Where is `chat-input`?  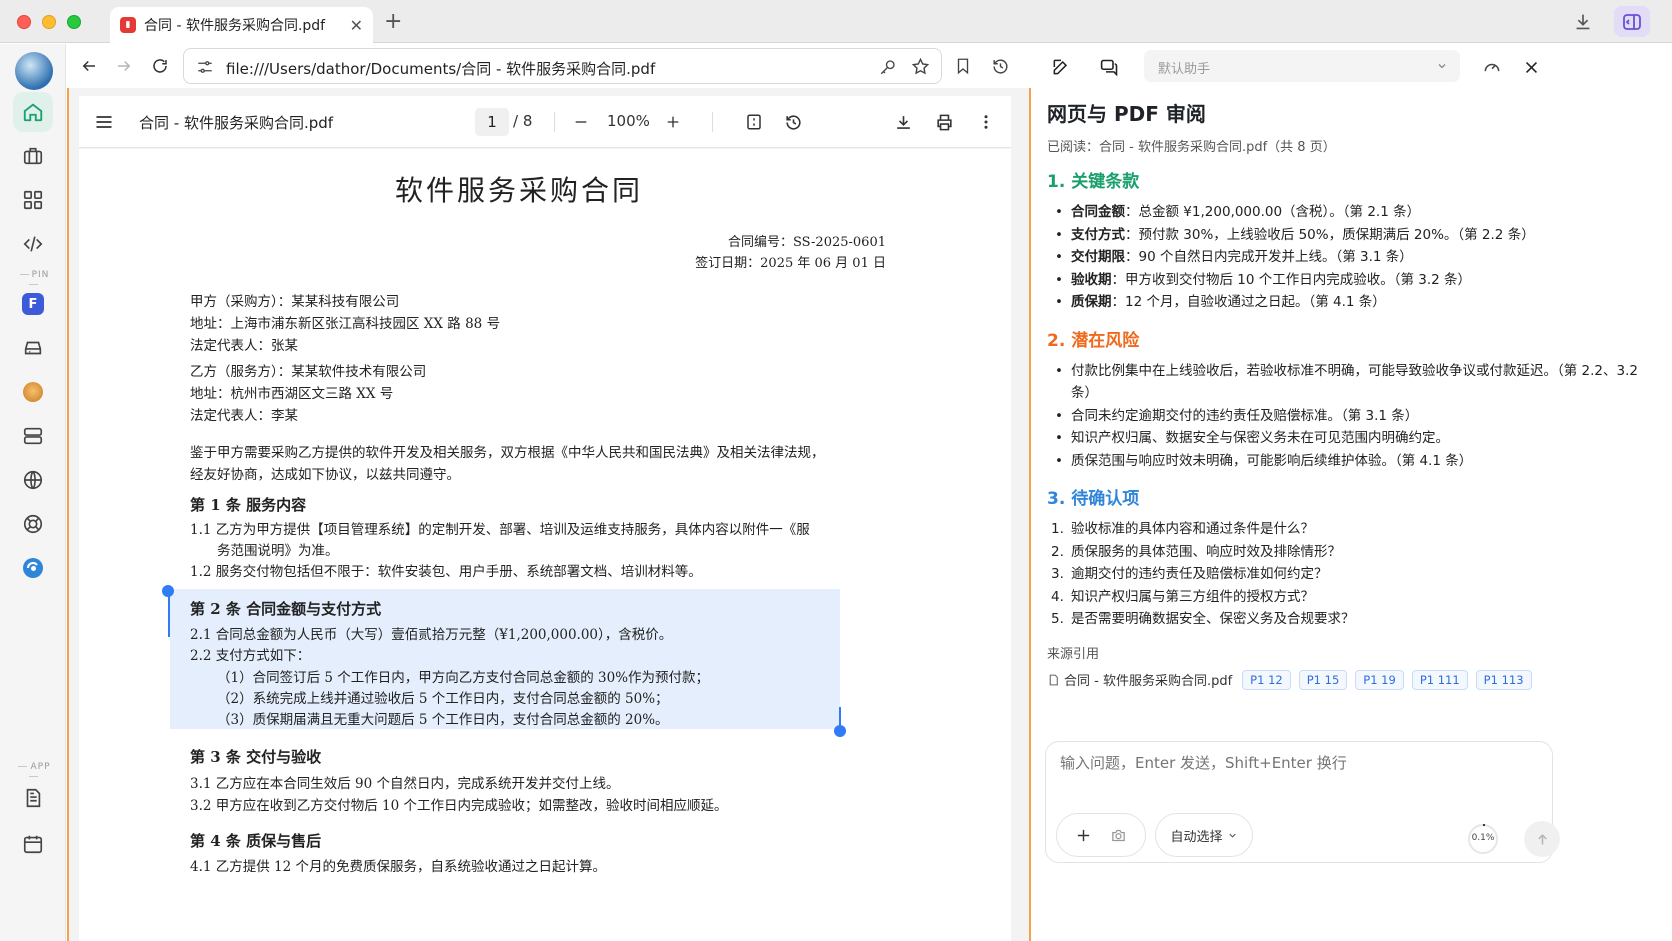 chat-input is located at coordinates (1330, 763).